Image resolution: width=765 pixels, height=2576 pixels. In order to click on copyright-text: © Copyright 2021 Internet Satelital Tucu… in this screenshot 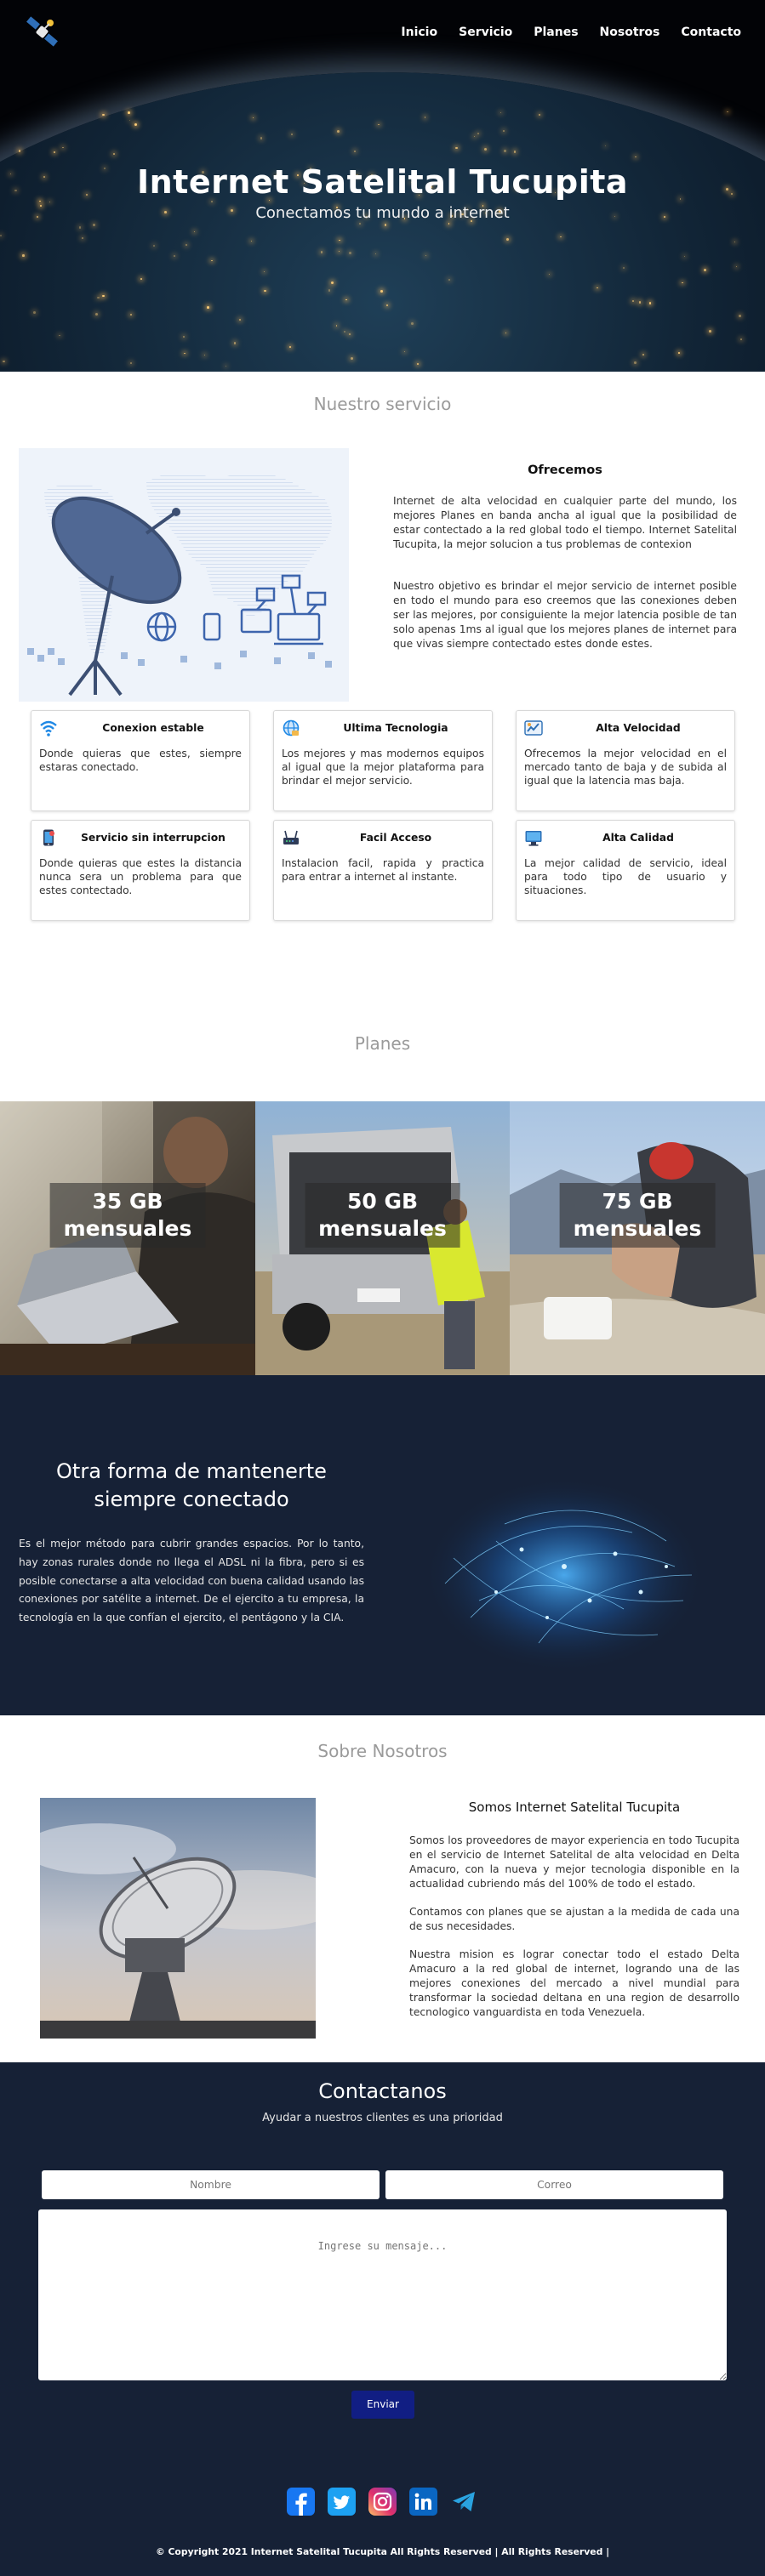, I will do `click(382, 2551)`.